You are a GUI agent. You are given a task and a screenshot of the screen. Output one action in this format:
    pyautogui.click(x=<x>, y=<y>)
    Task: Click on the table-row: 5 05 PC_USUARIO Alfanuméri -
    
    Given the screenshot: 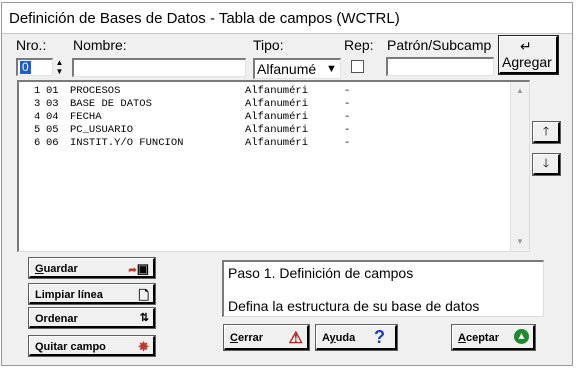 What is the action you would take?
    pyautogui.click(x=264, y=130)
    